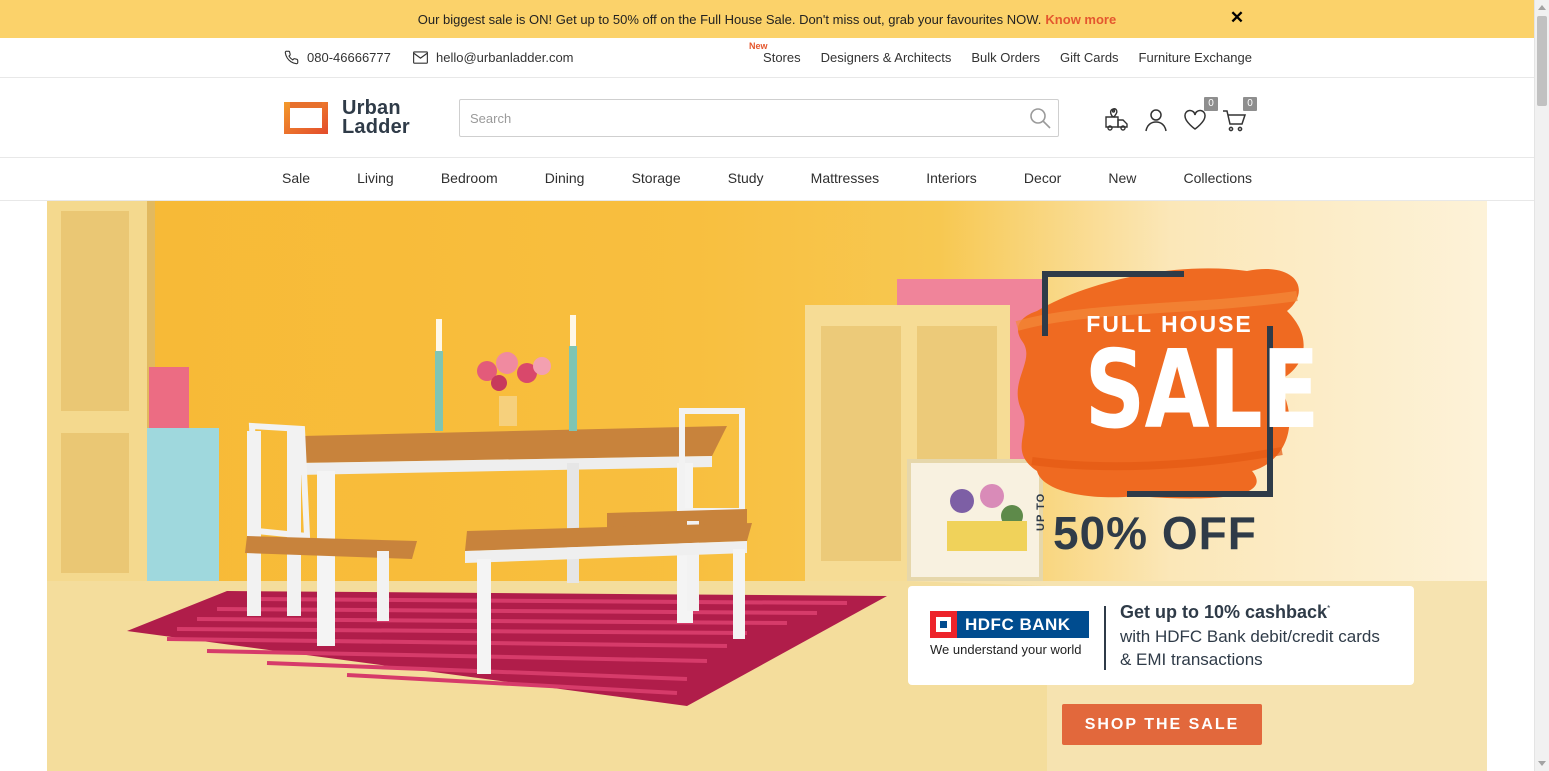  Describe the element at coordinates (1023, 624) in the screenshot. I see `bank-name: HDFC BANK` at that location.